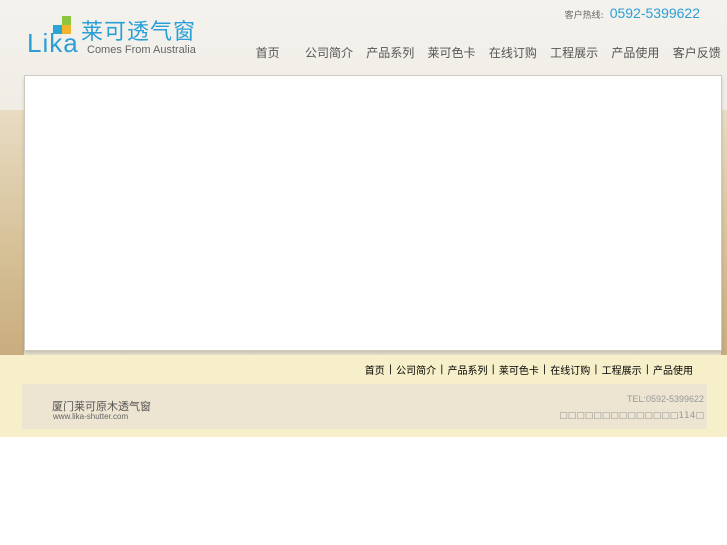  Describe the element at coordinates (390, 52) in the screenshot. I see `nav-item-products: 产品系列` at that location.